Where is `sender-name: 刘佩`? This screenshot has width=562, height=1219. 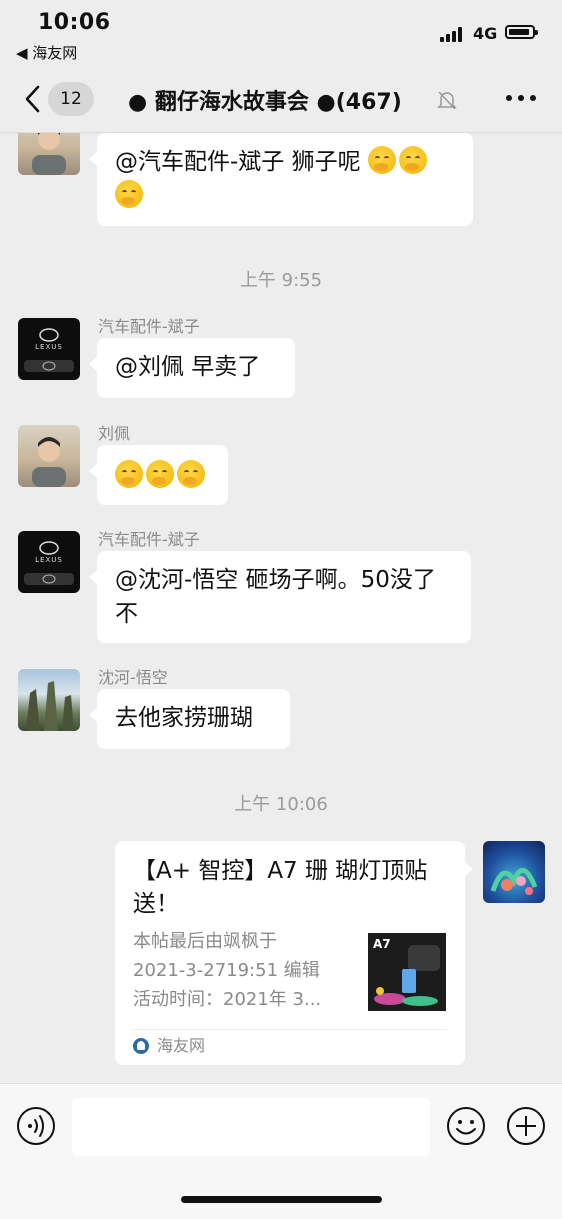 sender-name: 刘佩 is located at coordinates (114, 433).